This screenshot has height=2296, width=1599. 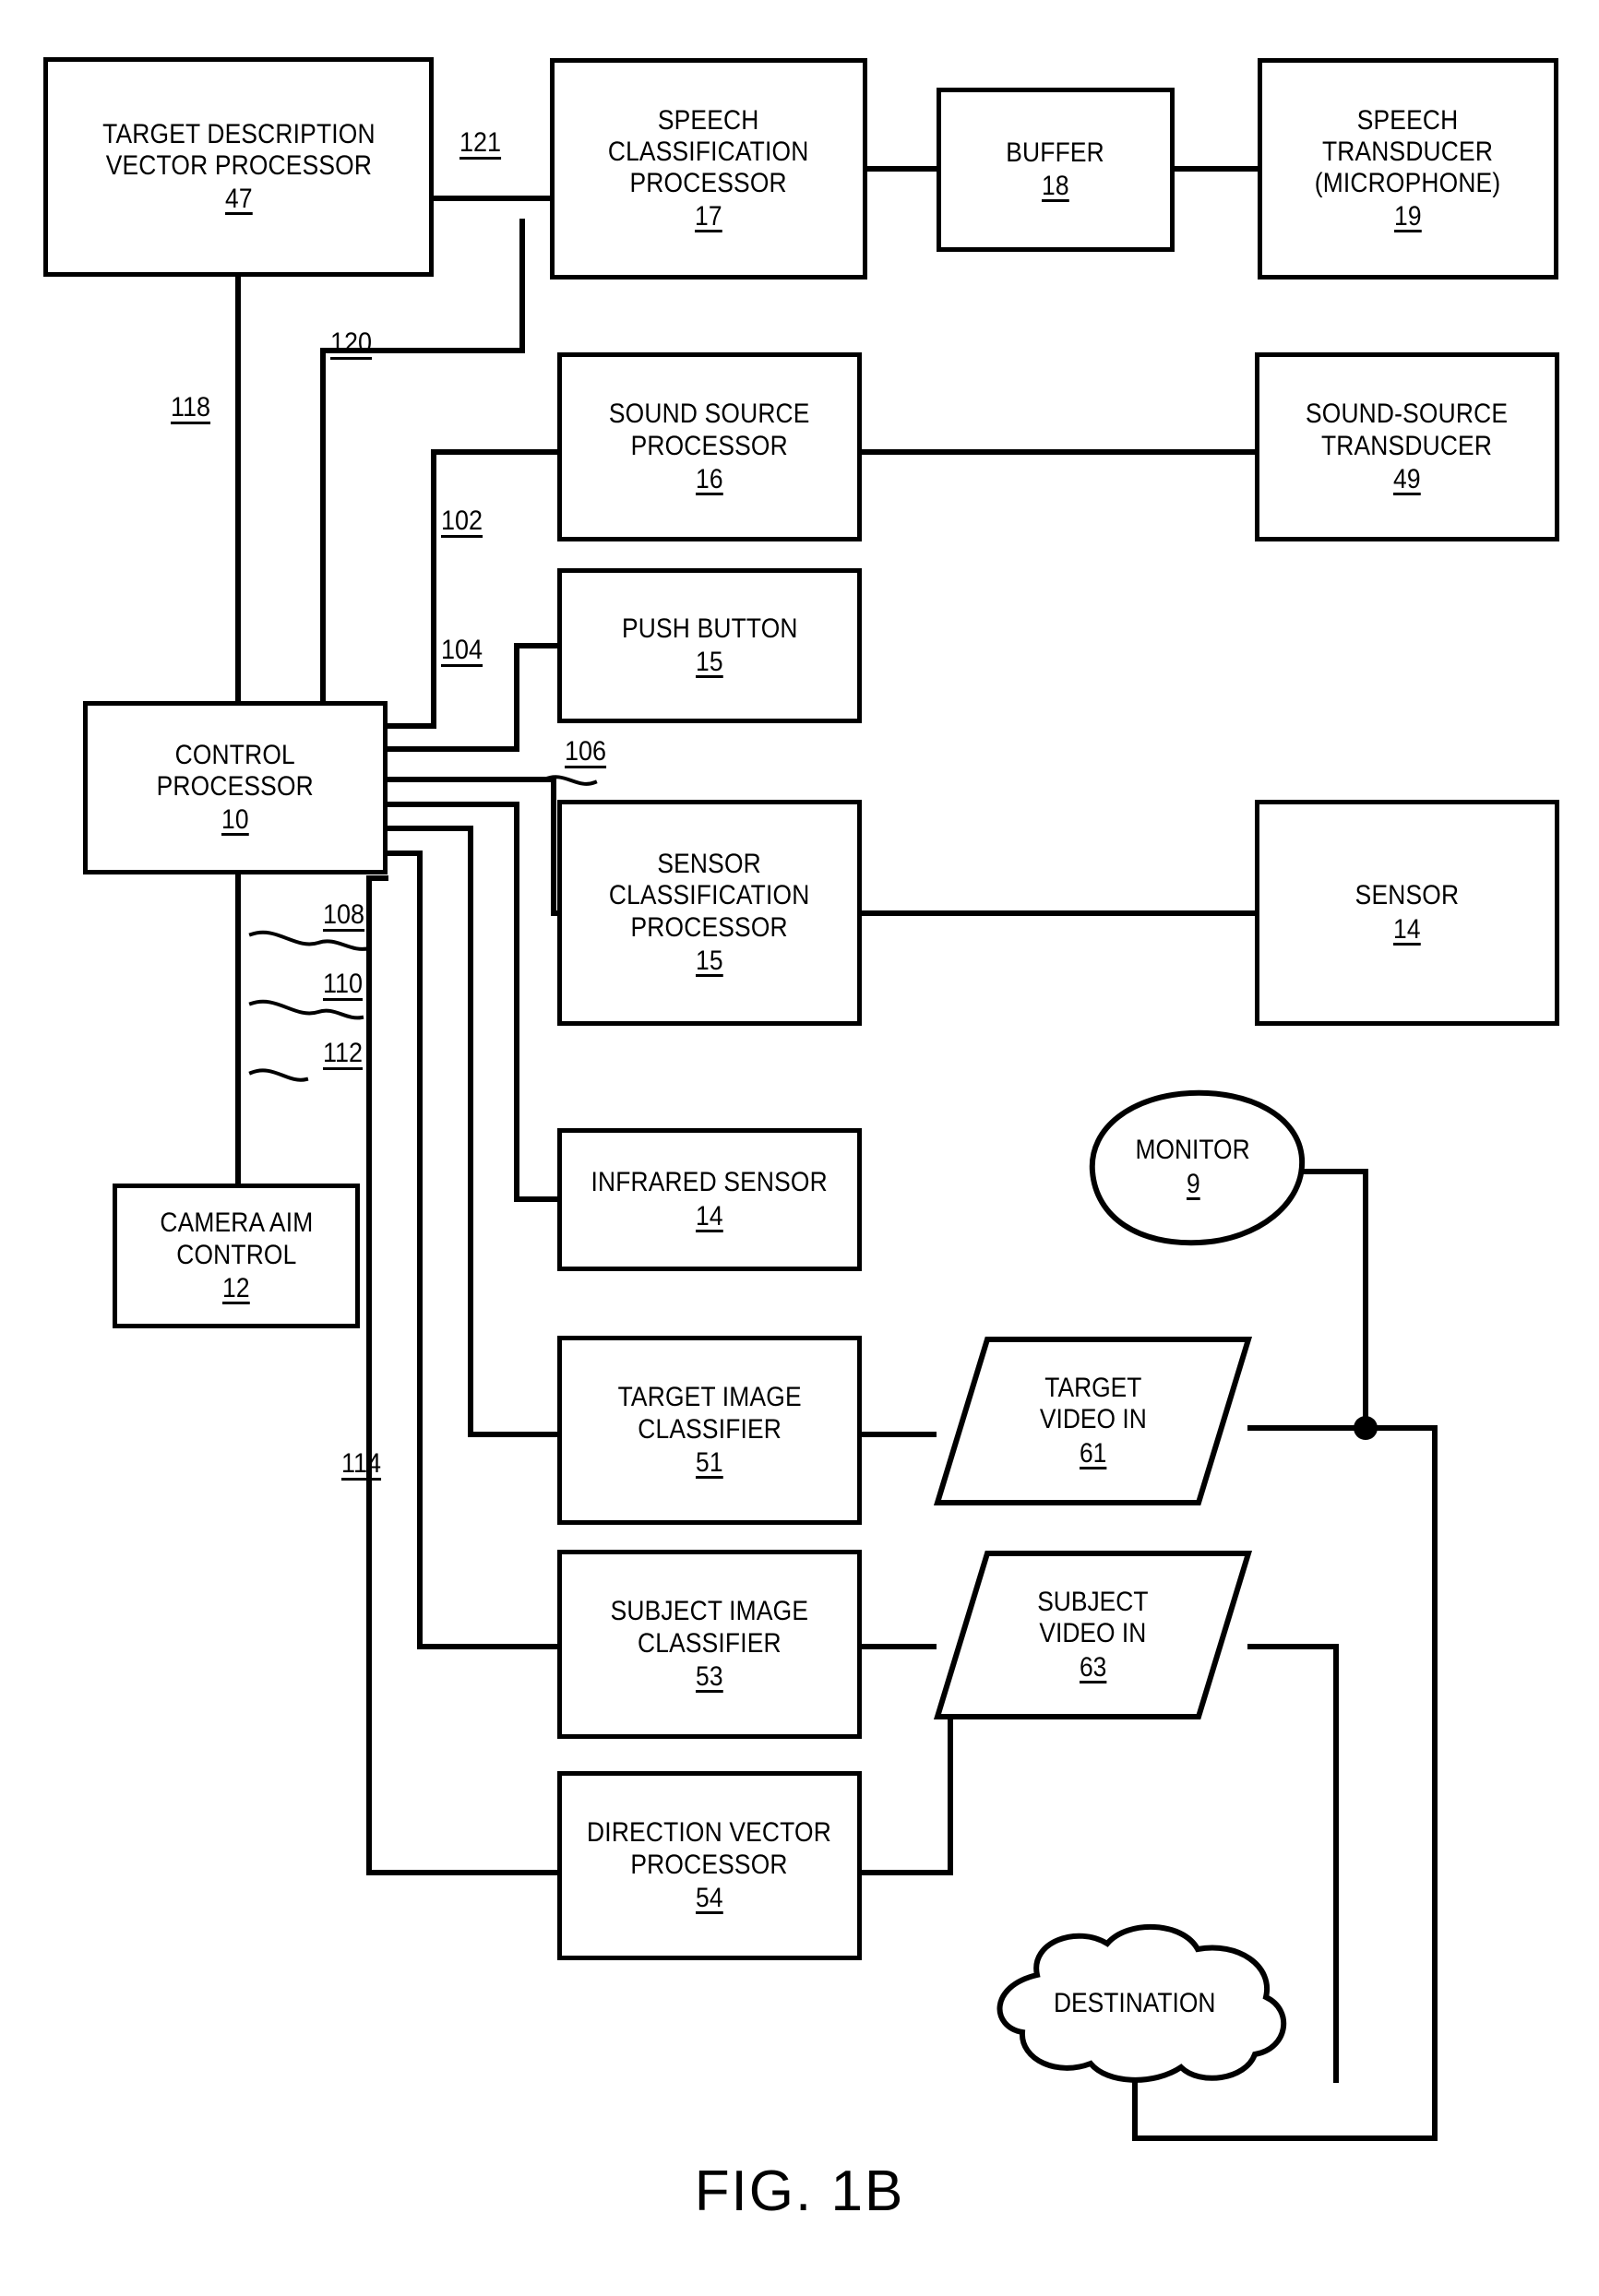 I want to click on wire-label-120: 120, so click(x=351, y=343).